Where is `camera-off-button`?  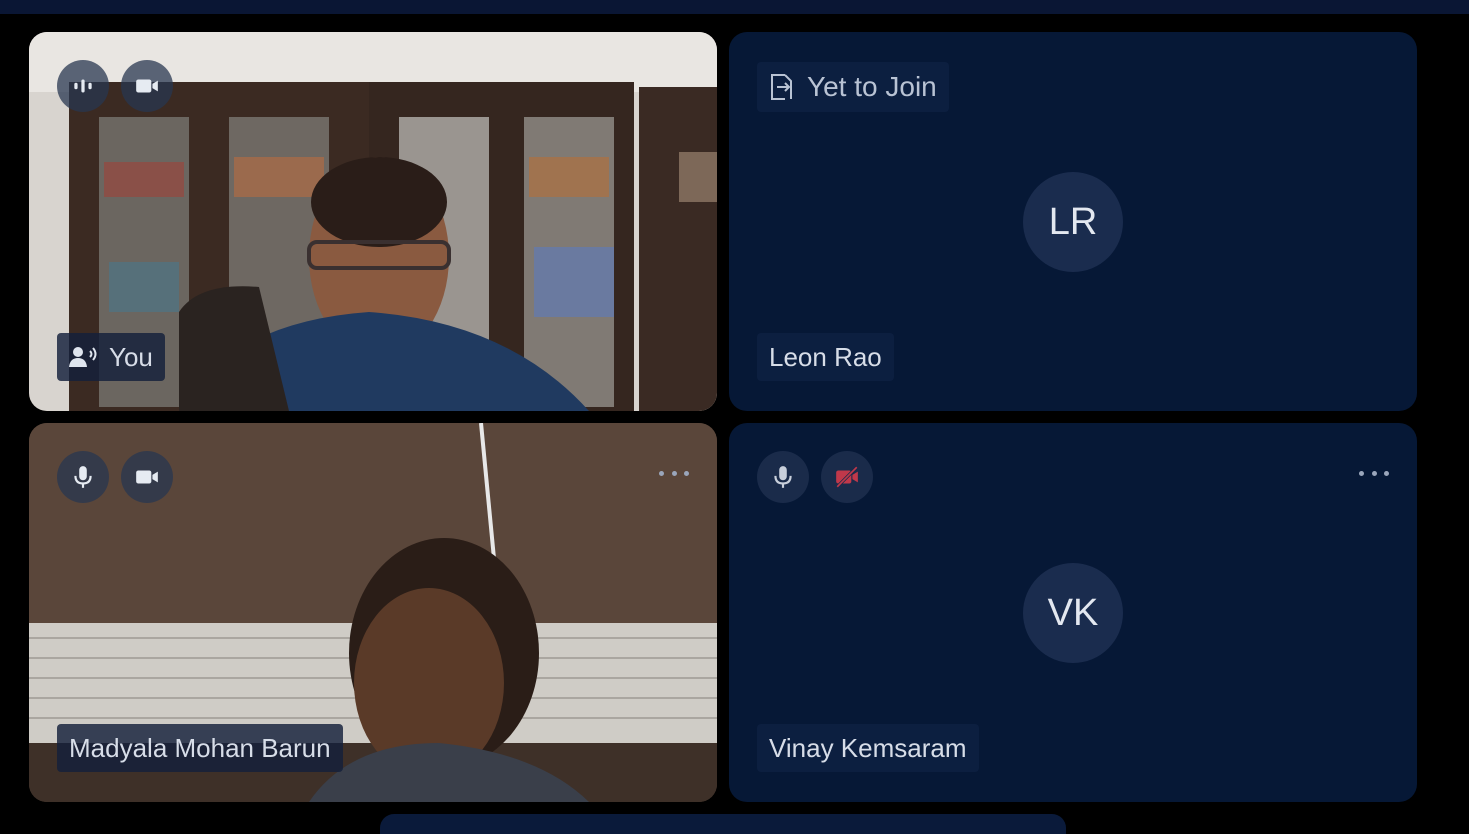
camera-off-button is located at coordinates (847, 477).